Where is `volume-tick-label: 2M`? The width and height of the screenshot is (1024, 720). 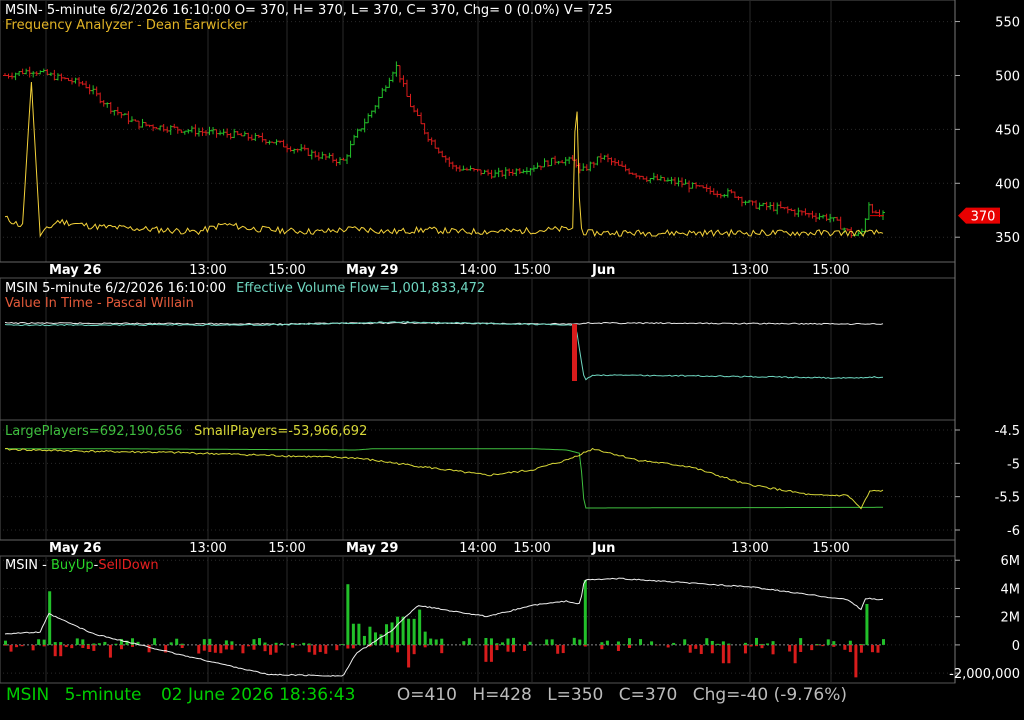 volume-tick-label: 2M is located at coordinates (1011, 618).